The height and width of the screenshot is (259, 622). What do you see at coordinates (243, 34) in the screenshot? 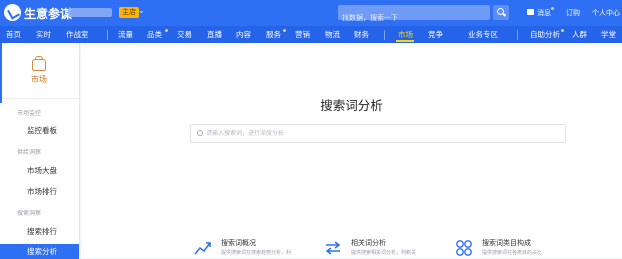
I see `nav-content: 内容` at bounding box center [243, 34].